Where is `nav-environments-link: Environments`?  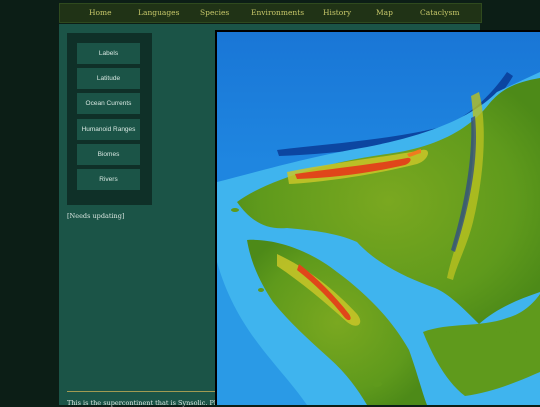
nav-environments-link: Environments is located at coordinates (277, 13).